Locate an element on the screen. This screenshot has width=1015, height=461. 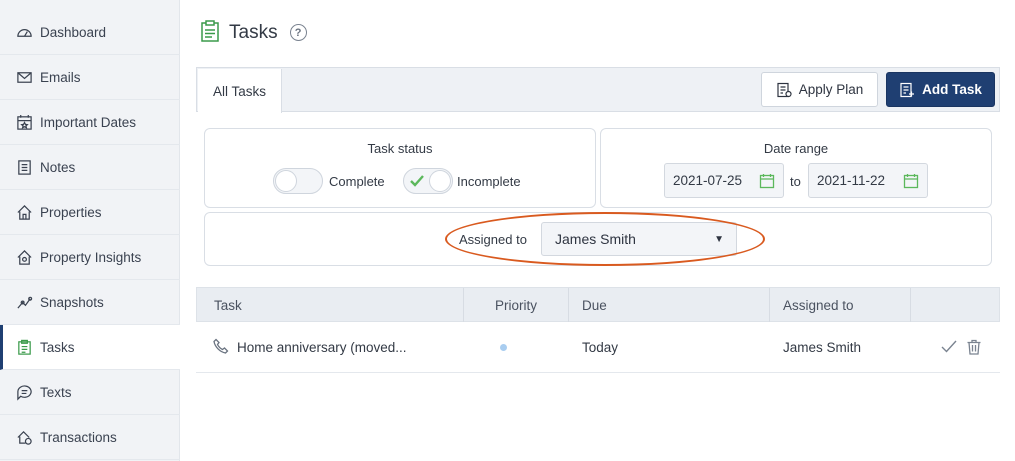
tab-all-tasks: All Tasks is located at coordinates (240, 91).